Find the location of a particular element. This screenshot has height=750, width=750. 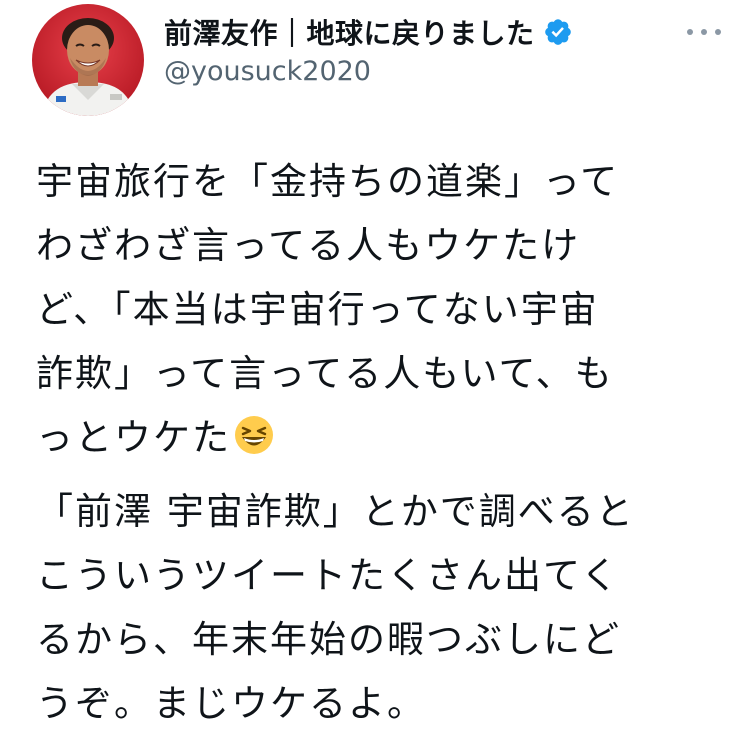

avatar is located at coordinates (88, 60).